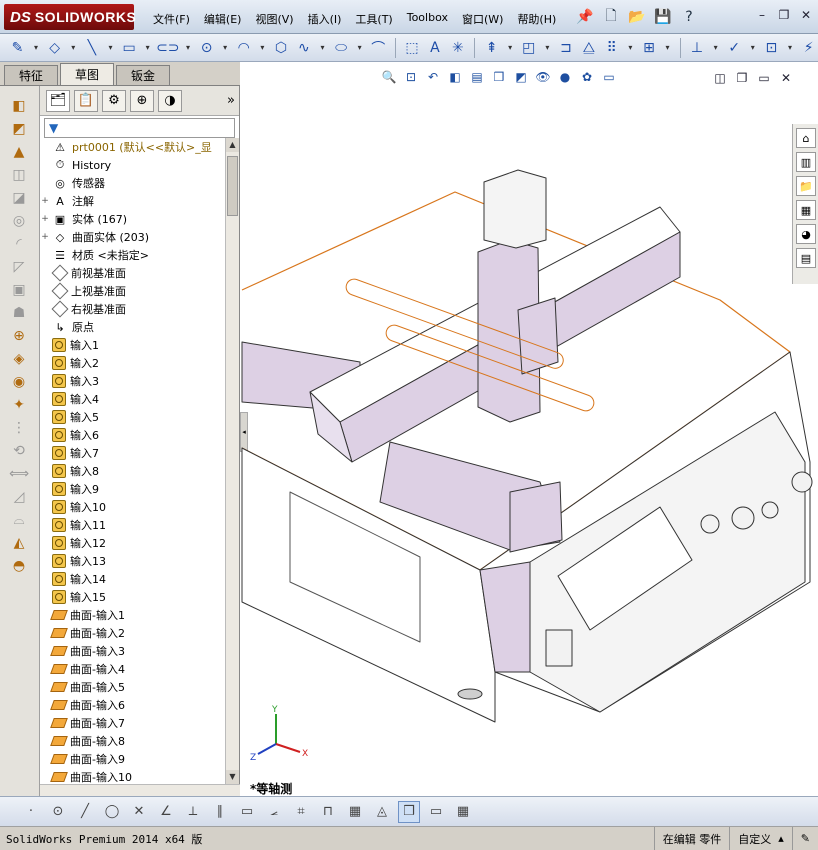  What do you see at coordinates (808, 48) in the screenshot?
I see `rapid-sketch-icon: ⚡` at bounding box center [808, 48].